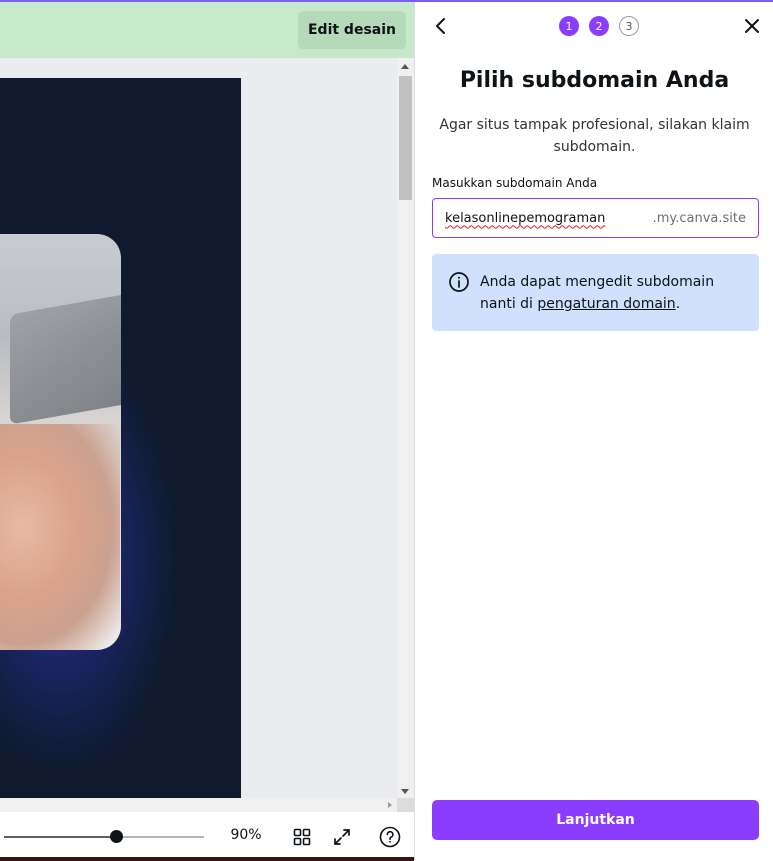 This screenshot has width=773, height=861. I want to click on design-photo, so click(60, 442).